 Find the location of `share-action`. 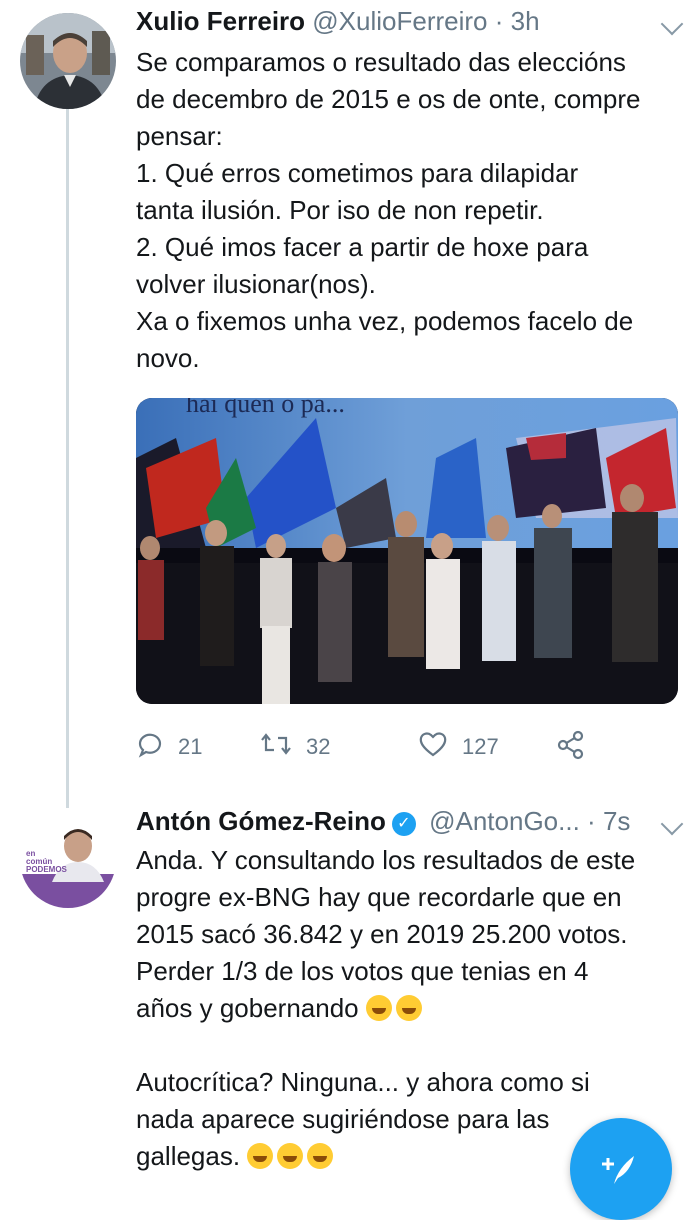

share-action is located at coordinates (571, 748).